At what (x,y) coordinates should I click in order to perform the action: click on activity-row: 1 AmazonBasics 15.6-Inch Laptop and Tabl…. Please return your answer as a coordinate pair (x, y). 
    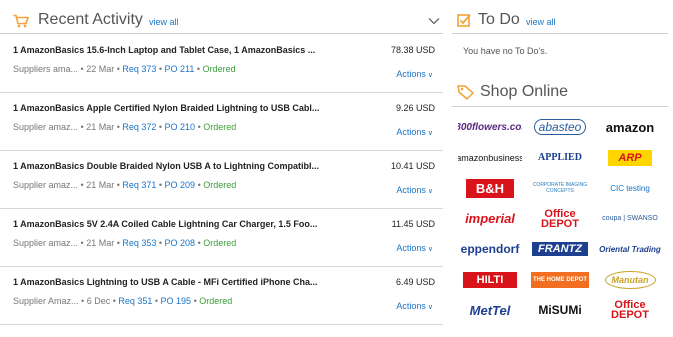
    Looking at the image, I should click on (221, 64).